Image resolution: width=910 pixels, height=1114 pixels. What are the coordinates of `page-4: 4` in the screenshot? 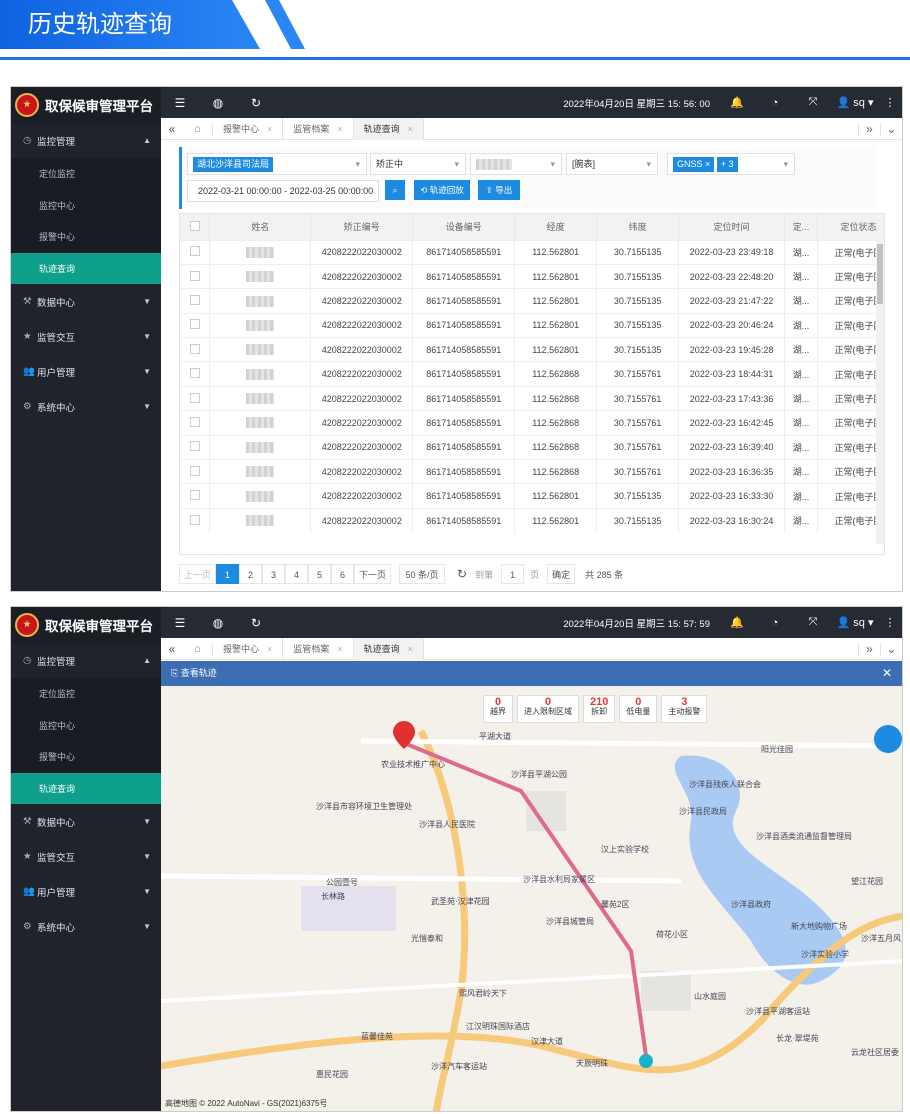 It's located at (297, 574).